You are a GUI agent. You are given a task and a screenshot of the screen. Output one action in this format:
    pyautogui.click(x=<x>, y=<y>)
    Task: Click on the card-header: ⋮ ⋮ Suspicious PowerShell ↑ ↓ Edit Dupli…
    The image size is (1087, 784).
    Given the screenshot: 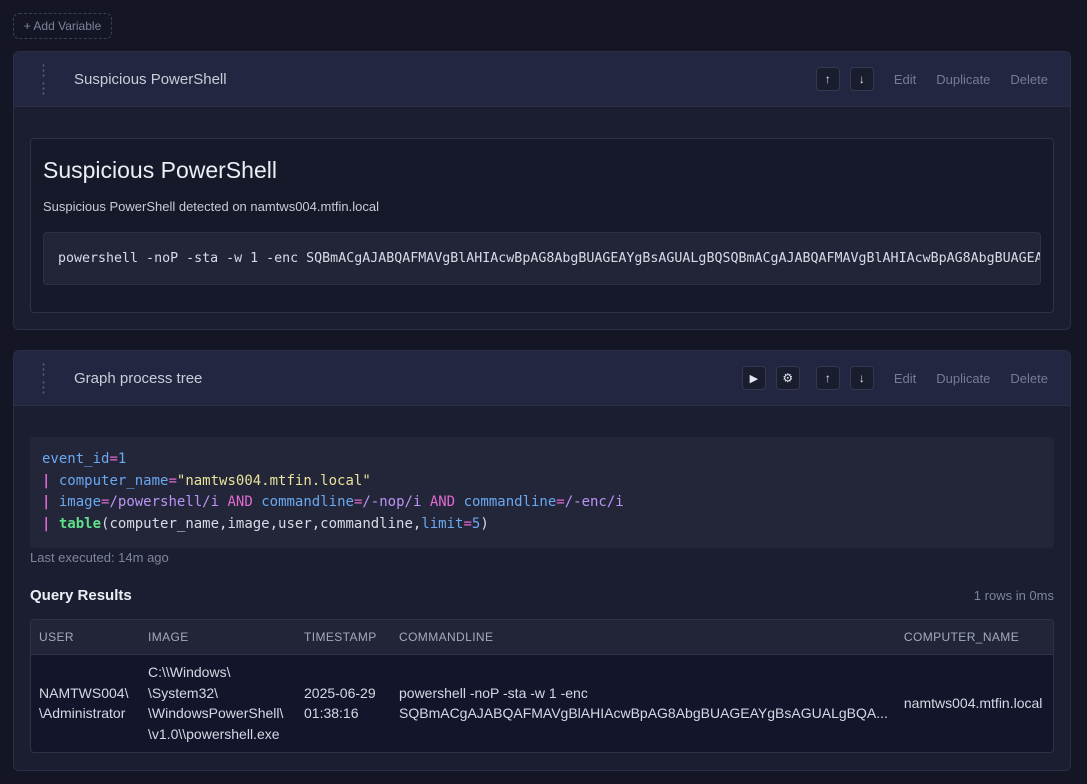 What is the action you would take?
    pyautogui.click(x=542, y=79)
    